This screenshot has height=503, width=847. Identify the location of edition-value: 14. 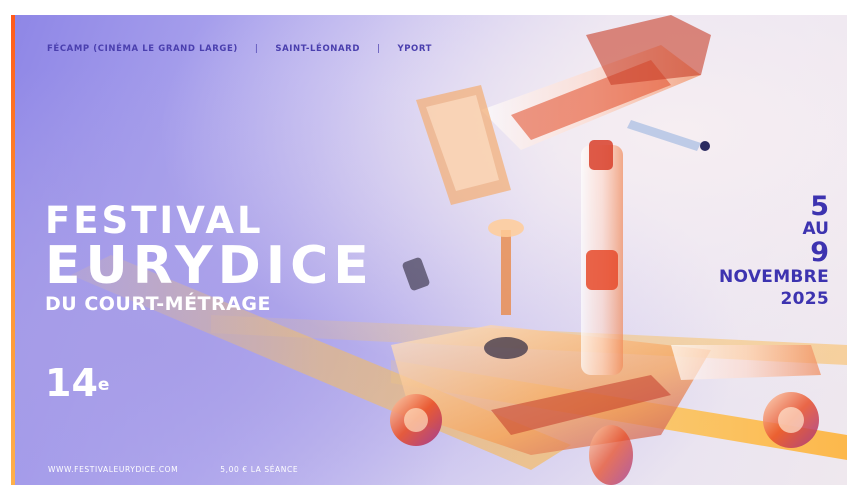
(71, 383).